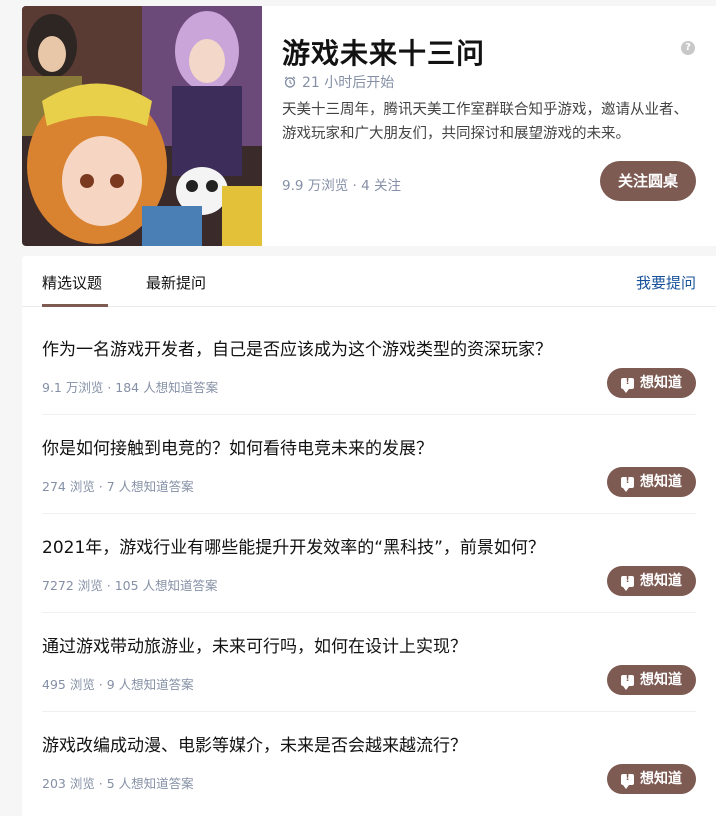 The width and height of the screenshot is (716, 816). I want to click on tab-latest: 最新提问, so click(176, 282).